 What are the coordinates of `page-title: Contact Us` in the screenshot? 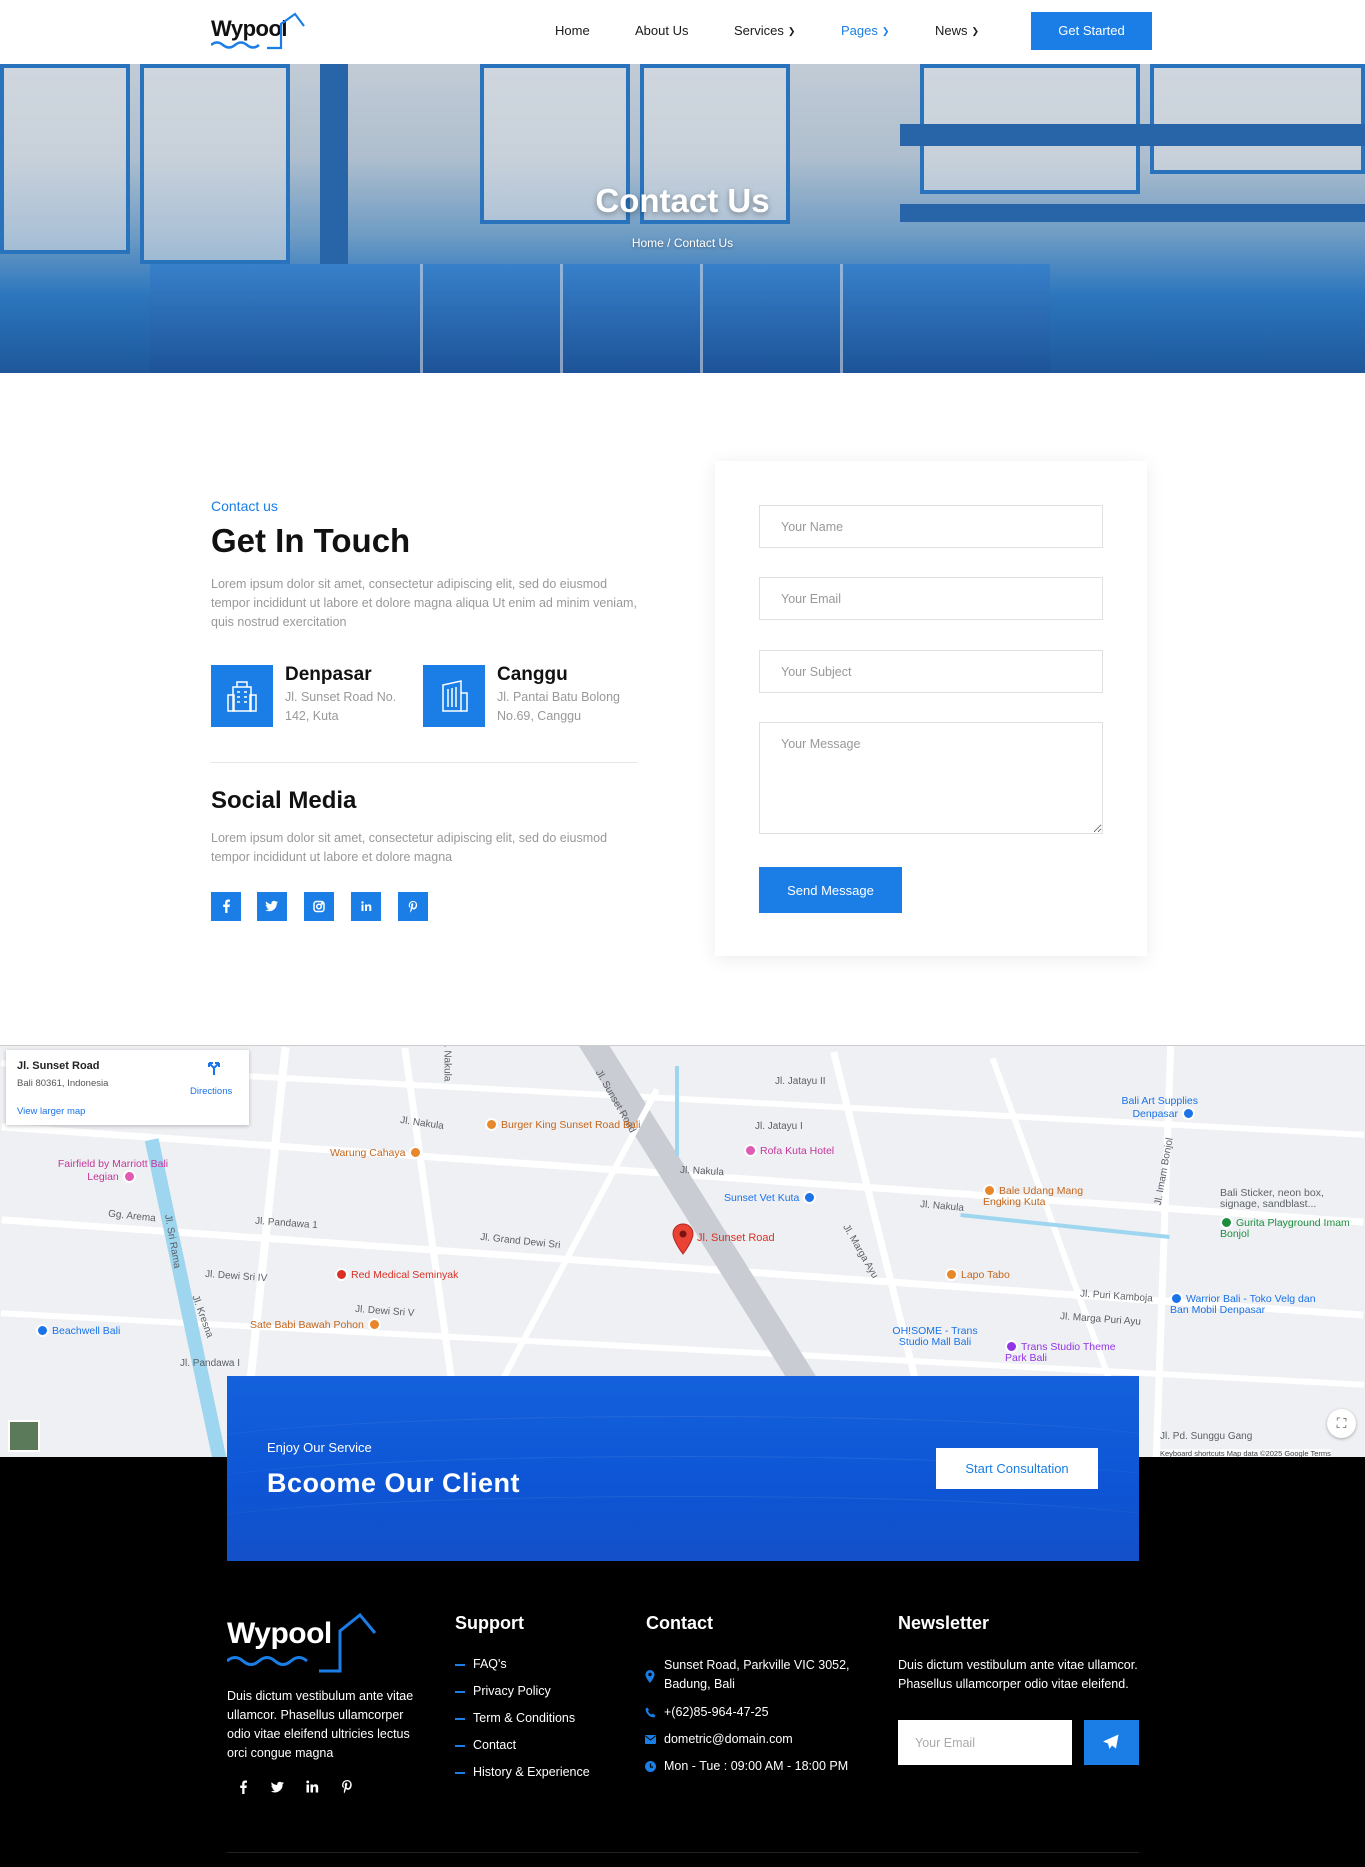 It's located at (682, 200).